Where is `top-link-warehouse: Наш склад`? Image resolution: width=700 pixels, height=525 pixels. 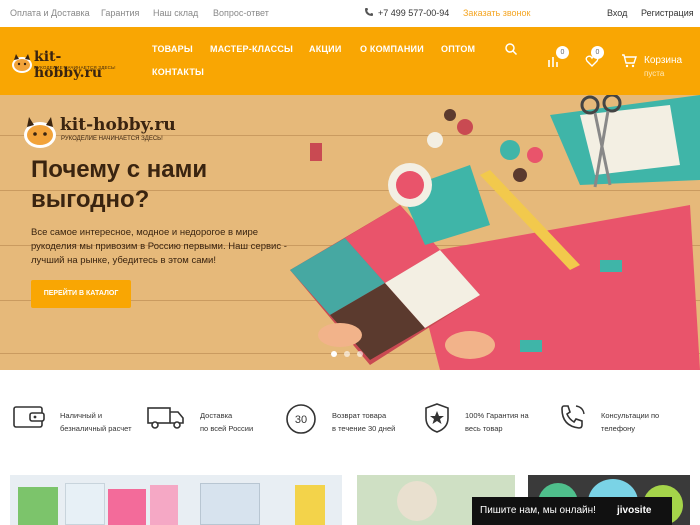 top-link-warehouse: Наш склад is located at coordinates (175, 13).